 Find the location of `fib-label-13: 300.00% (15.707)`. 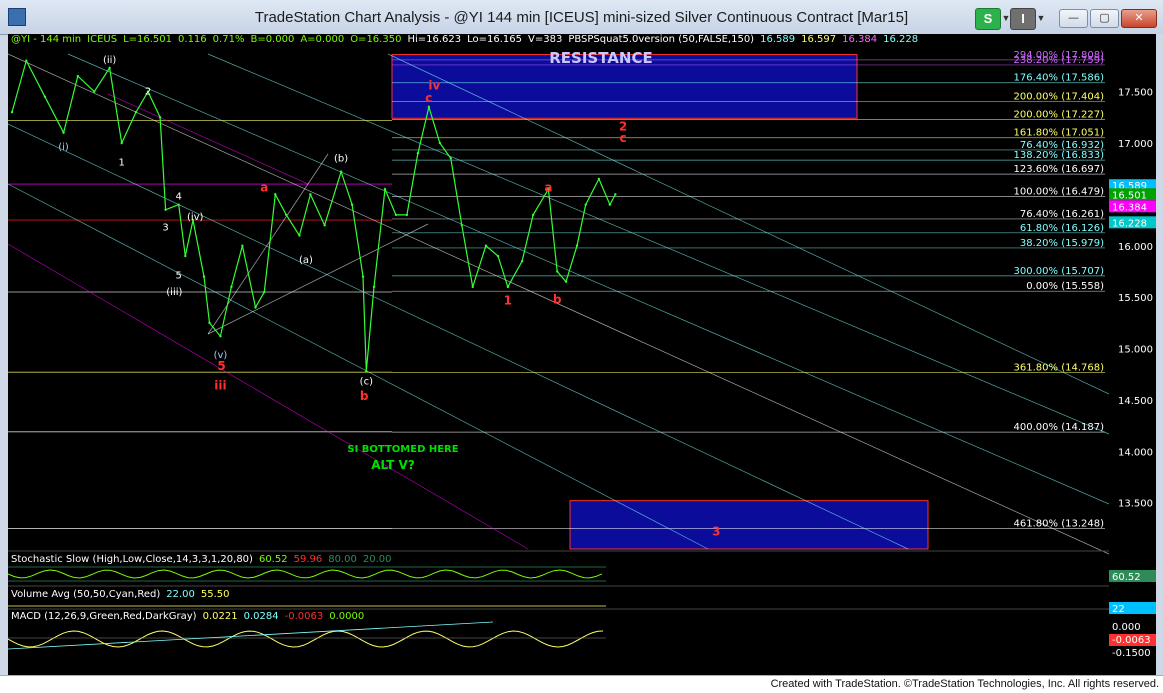

fib-label-13: 300.00% (15.707) is located at coordinates (1059, 271).